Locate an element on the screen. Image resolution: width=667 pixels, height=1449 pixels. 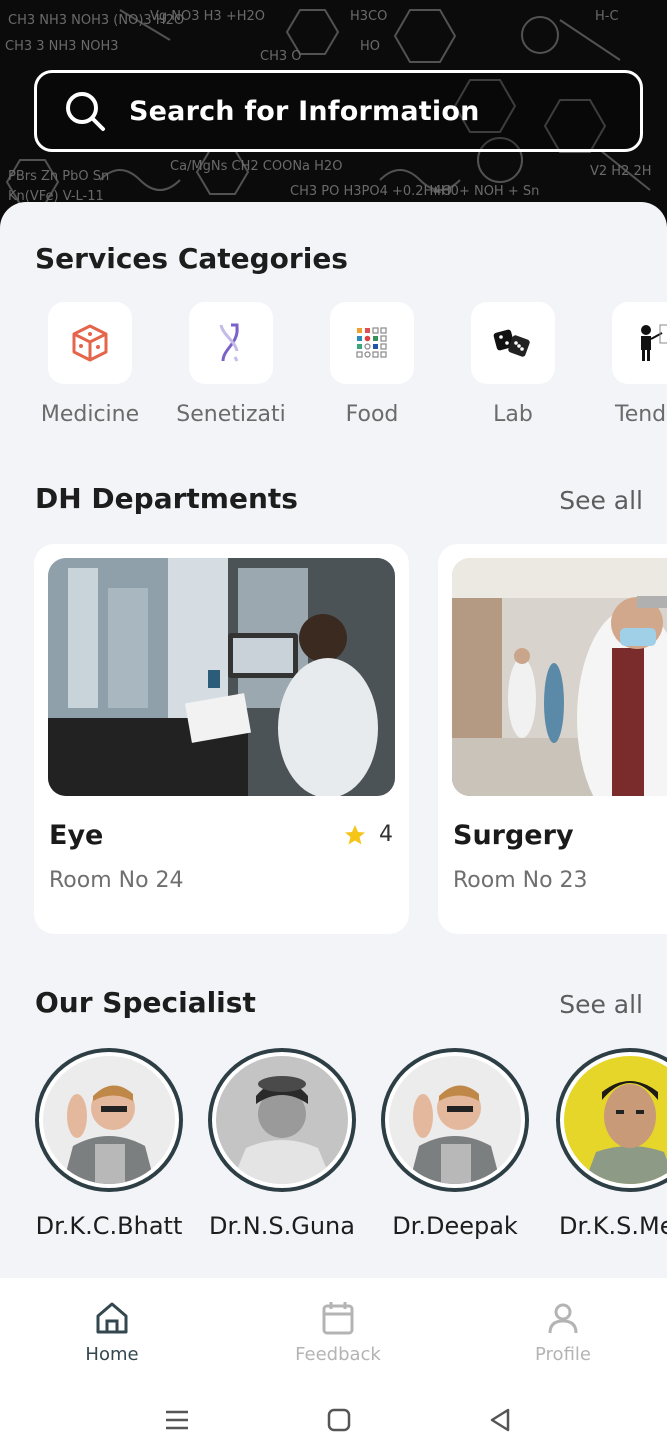
specialist-name: Dr.K.C.Bhatt is located at coordinates (109, 1226).